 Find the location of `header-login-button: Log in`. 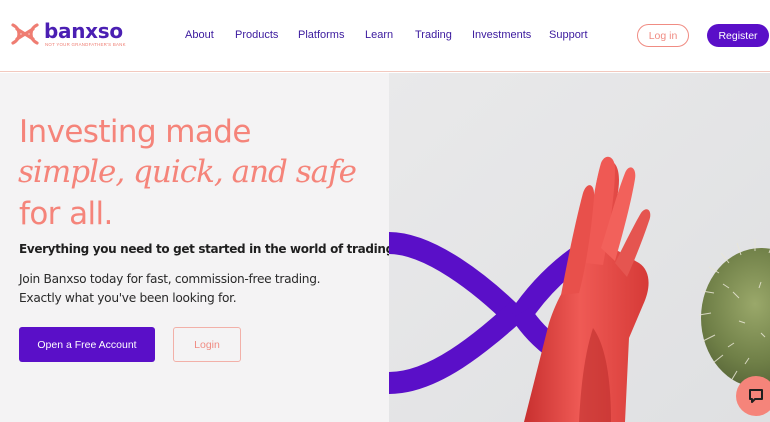

header-login-button: Log in is located at coordinates (663, 35).